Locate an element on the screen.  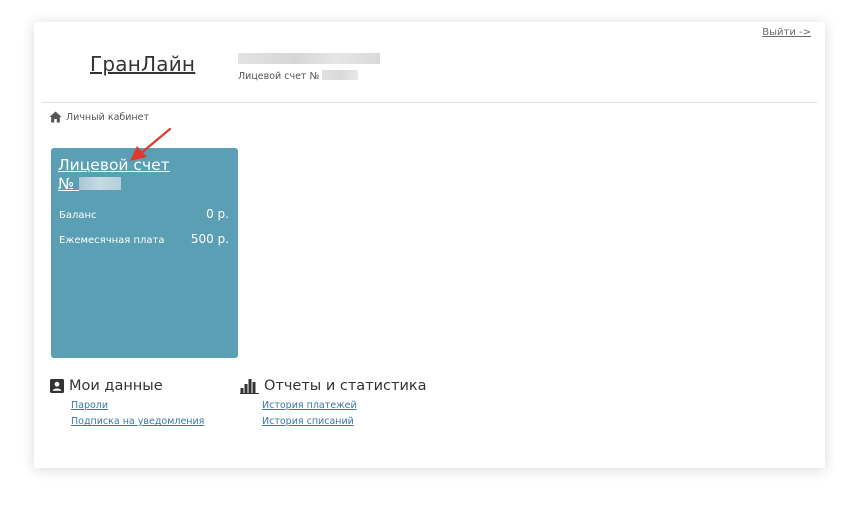
logout-link: Выйти -> is located at coordinates (786, 32).